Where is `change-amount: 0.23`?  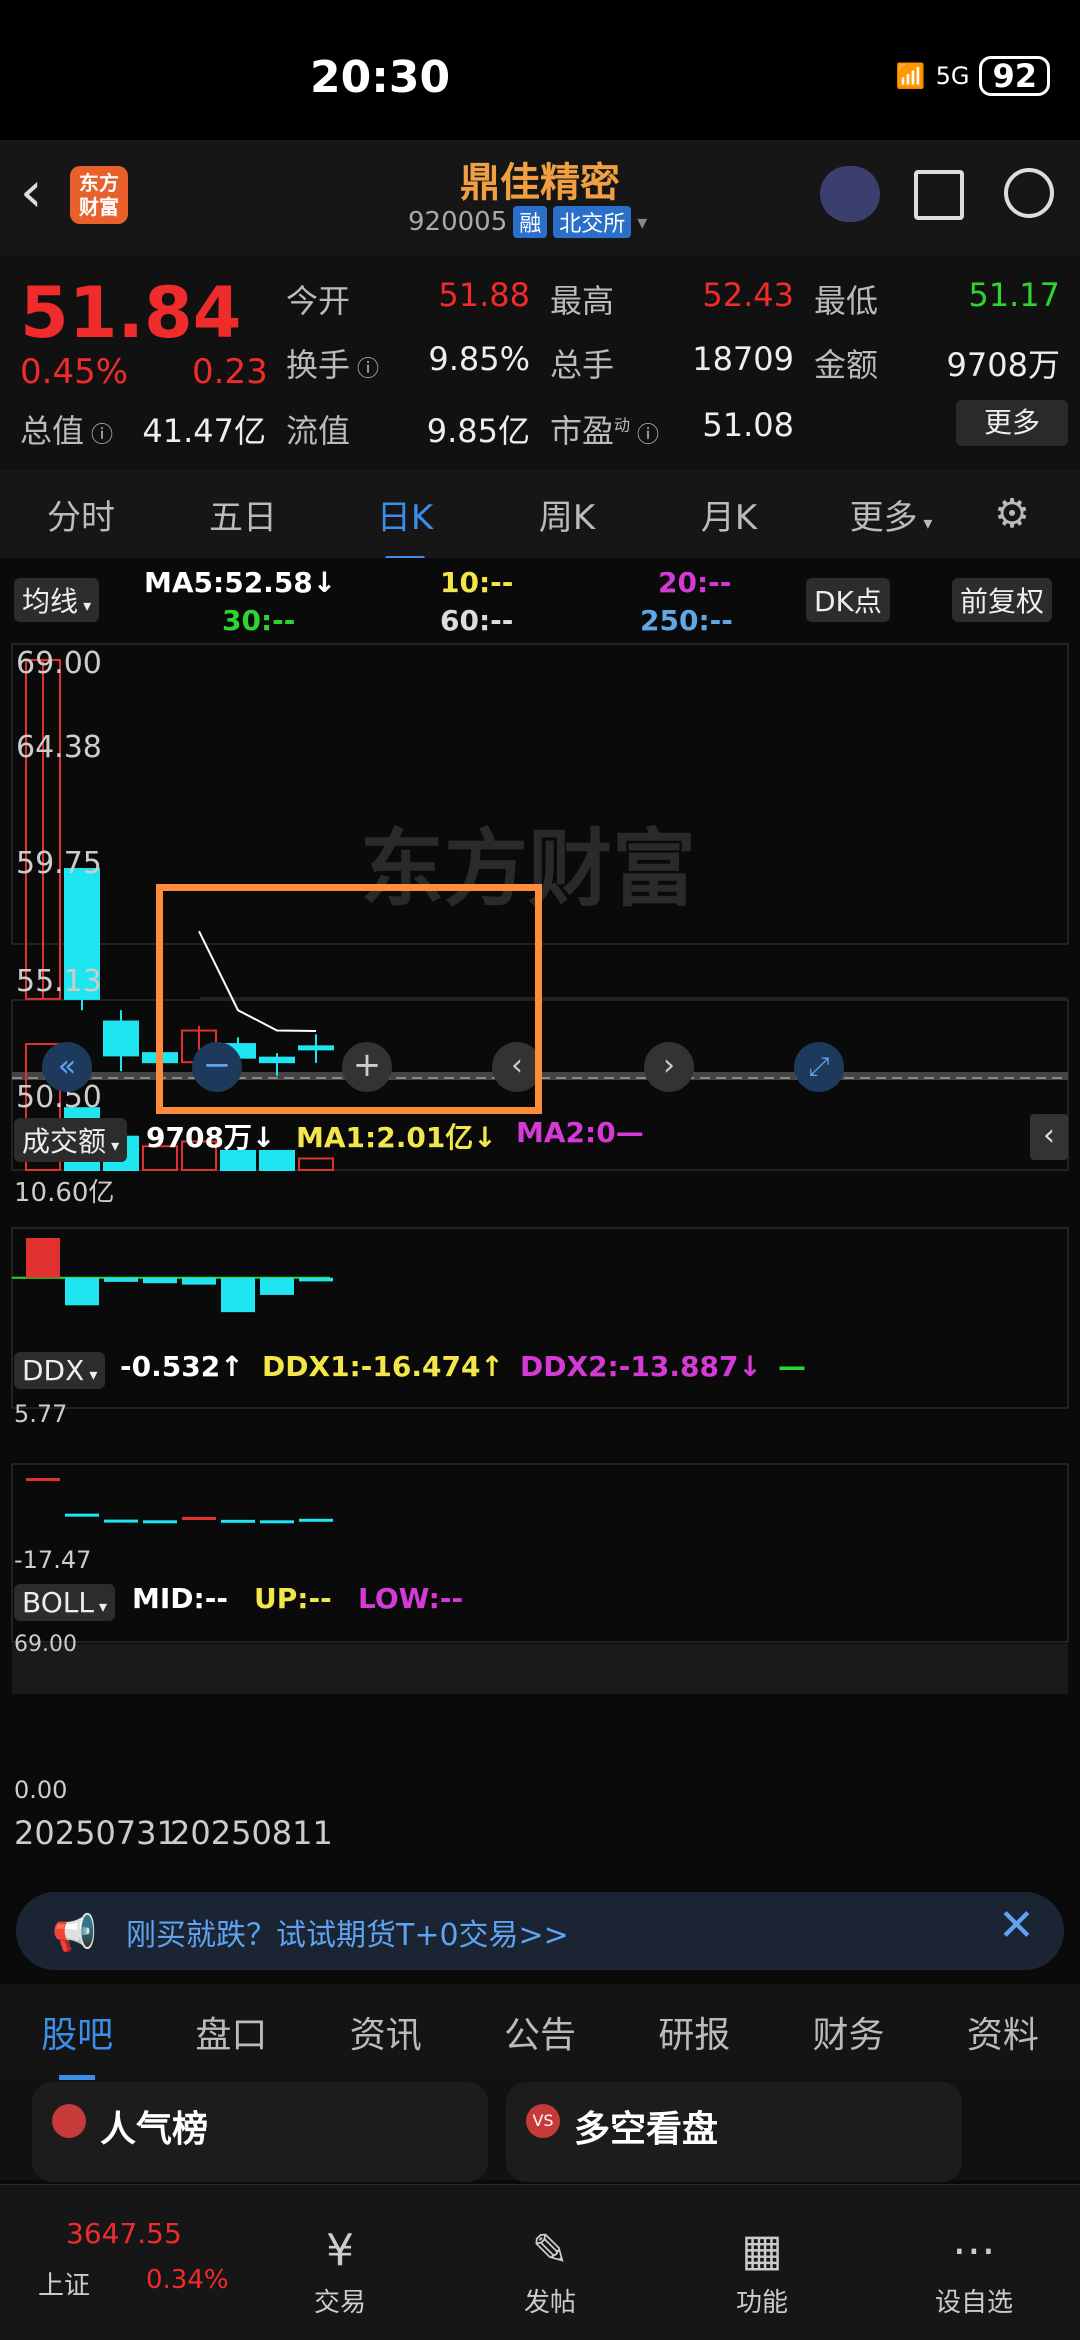 change-amount: 0.23 is located at coordinates (230, 372).